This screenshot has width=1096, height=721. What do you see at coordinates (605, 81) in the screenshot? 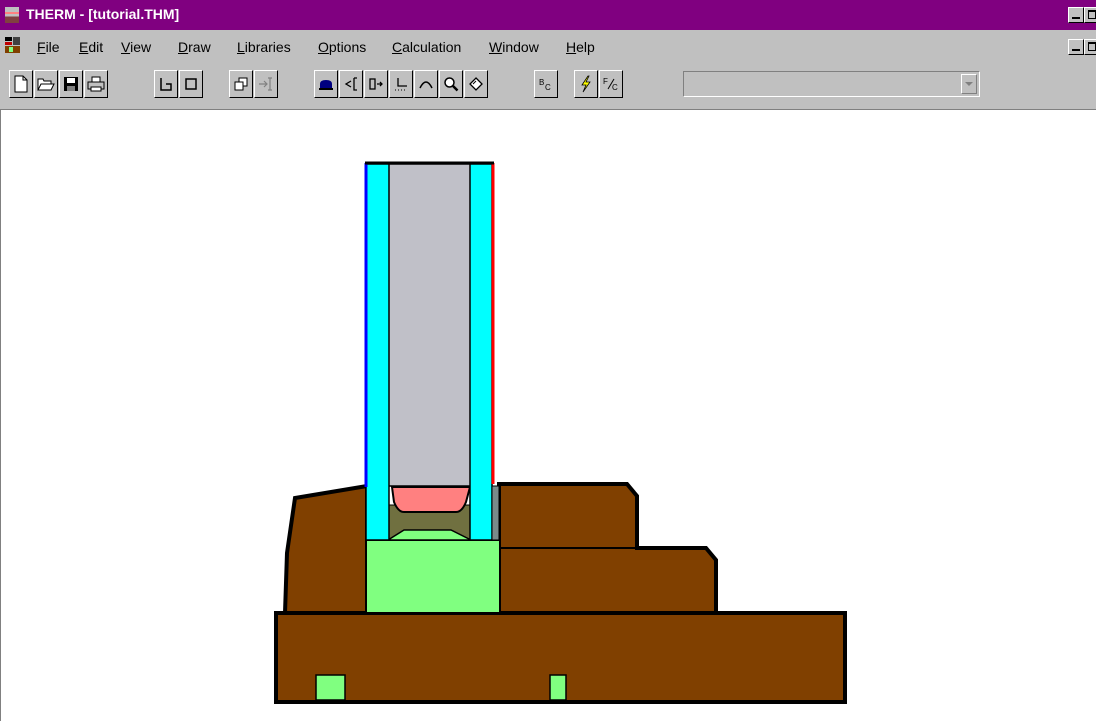
I see `svg-text: F` at bounding box center [605, 81].